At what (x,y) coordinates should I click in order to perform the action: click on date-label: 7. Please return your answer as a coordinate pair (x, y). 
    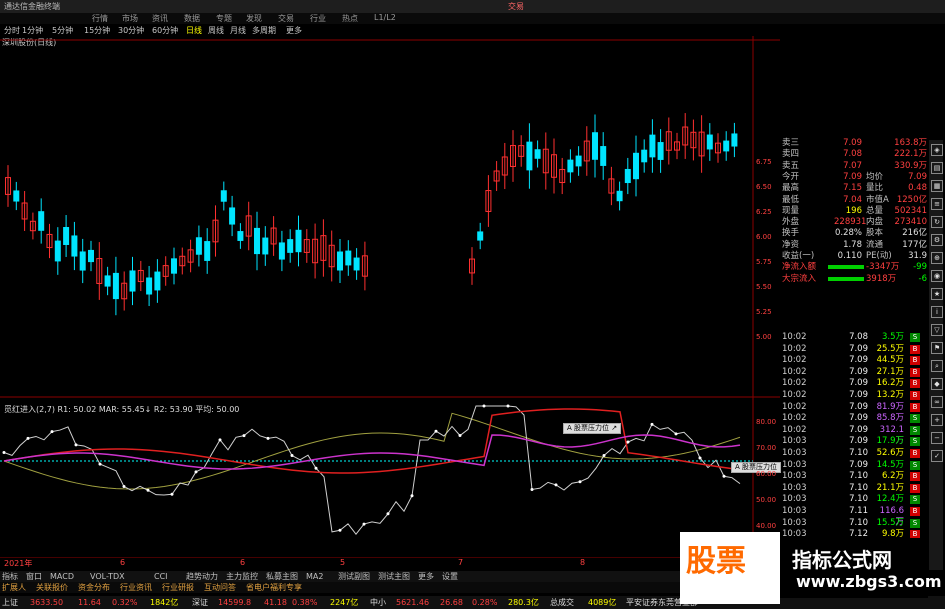
    Looking at the image, I should click on (461, 562).